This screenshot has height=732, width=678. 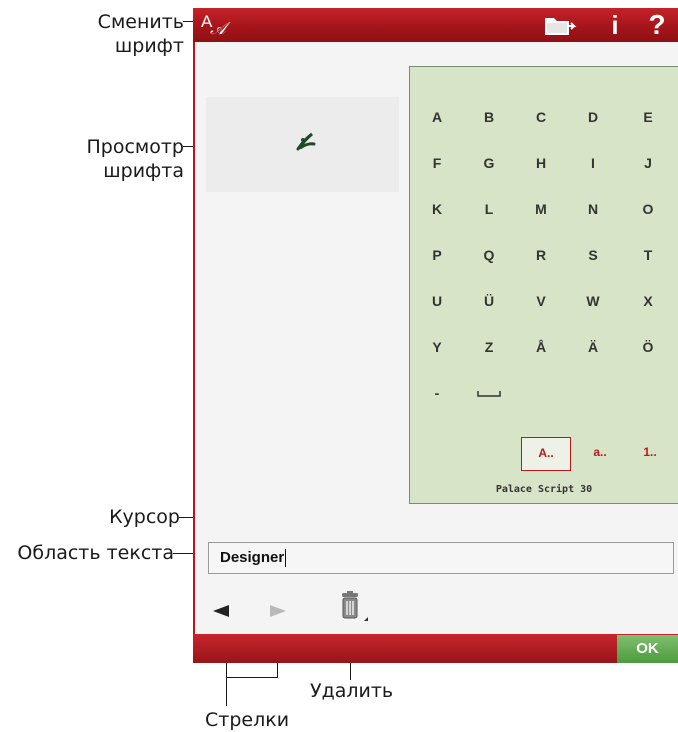 What do you see at coordinates (441, 558) in the screenshot?
I see `text-area: Designer` at bounding box center [441, 558].